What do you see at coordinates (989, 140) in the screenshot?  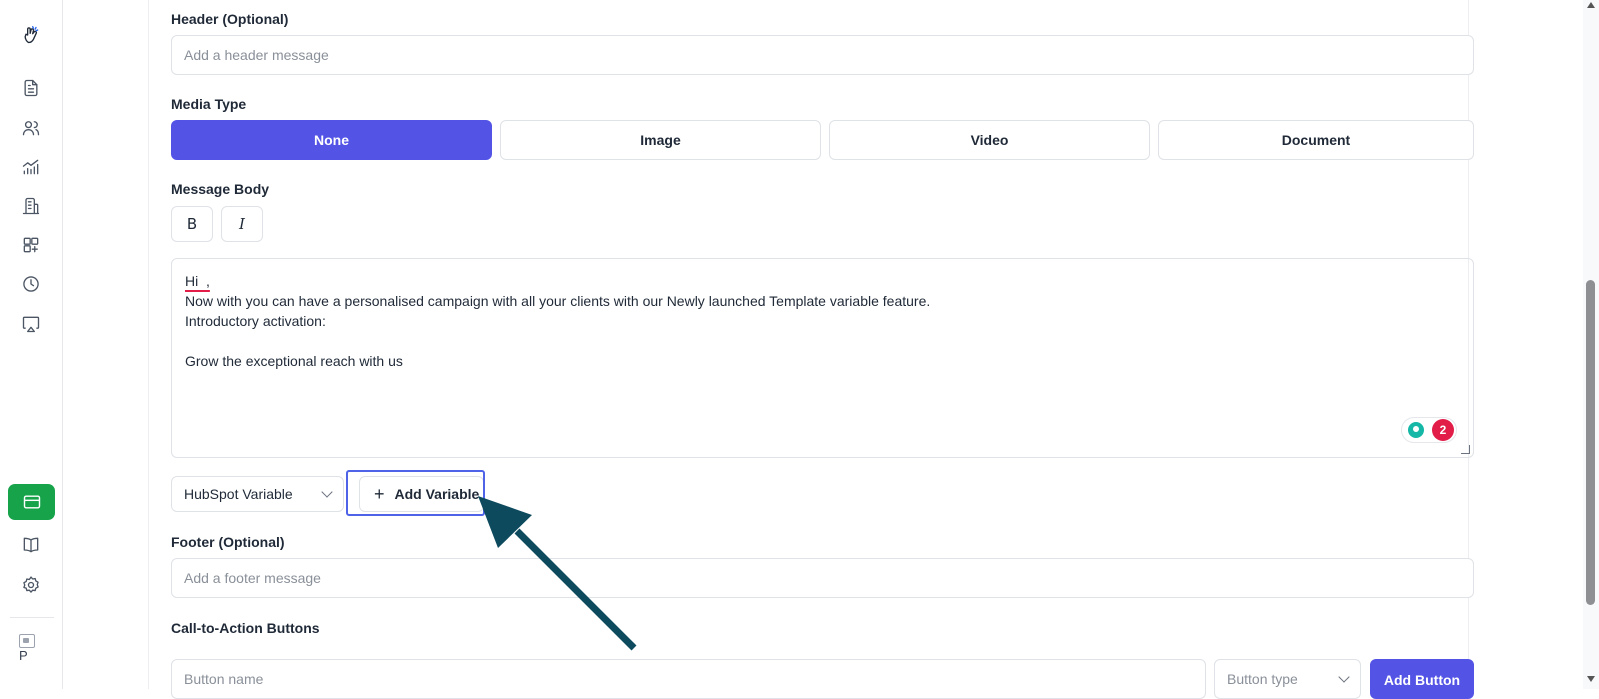 I see `media-type-video-button: Video` at bounding box center [989, 140].